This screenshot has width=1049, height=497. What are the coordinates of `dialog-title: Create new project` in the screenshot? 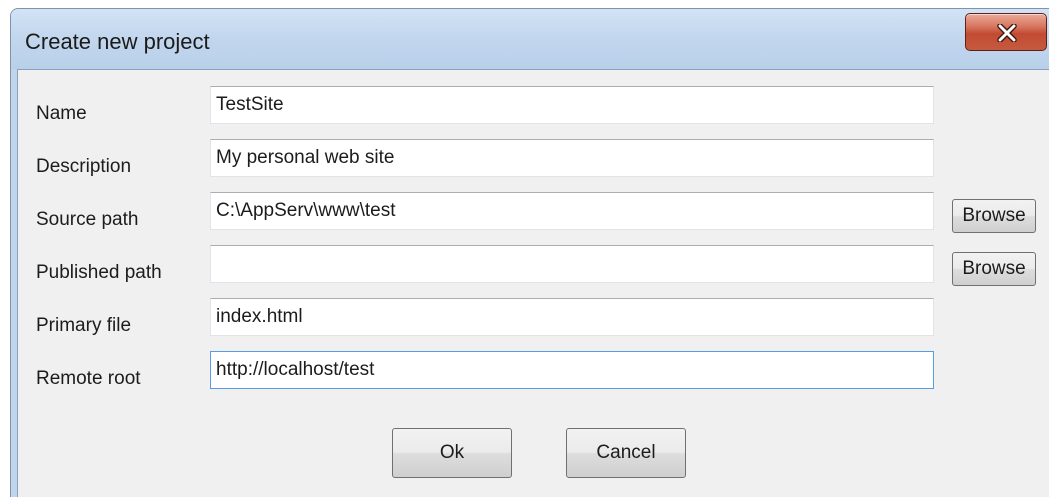 It's located at (117, 41).